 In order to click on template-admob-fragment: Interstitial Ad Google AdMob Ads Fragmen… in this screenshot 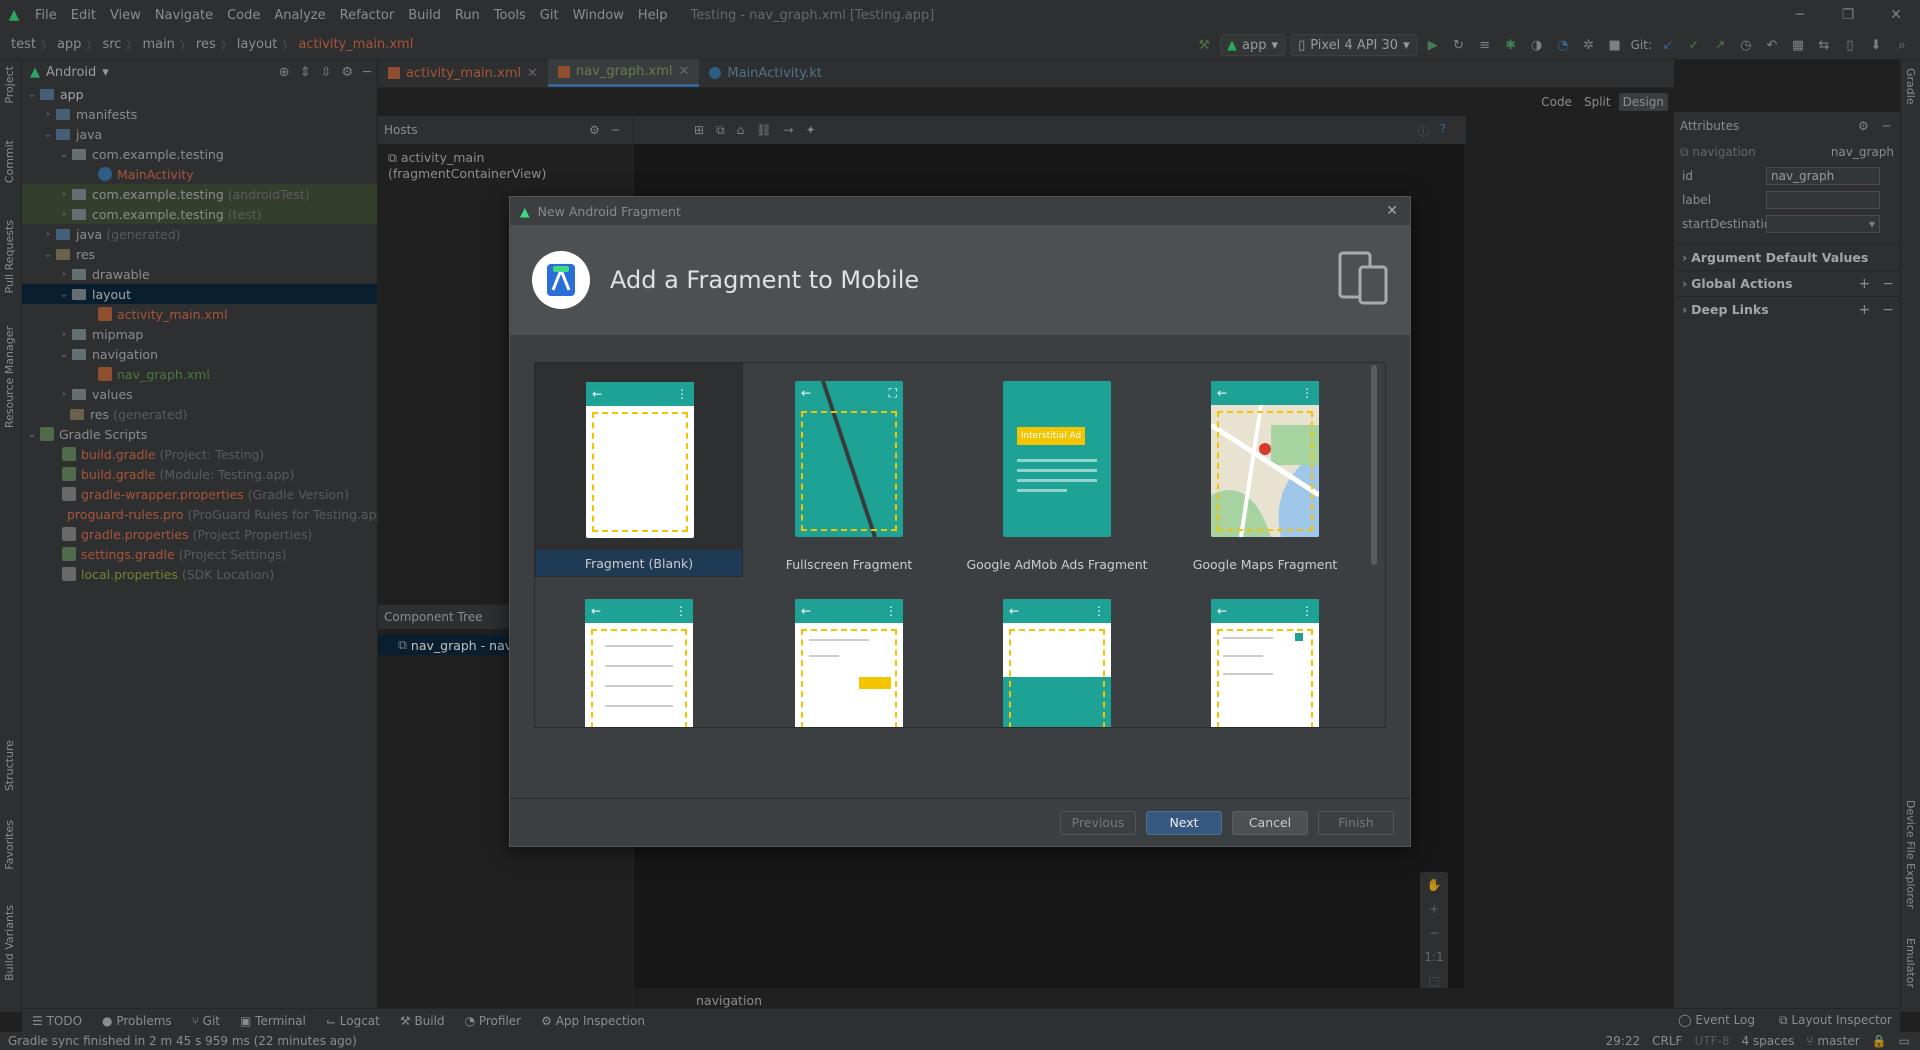, I will do `click(1057, 470)`.